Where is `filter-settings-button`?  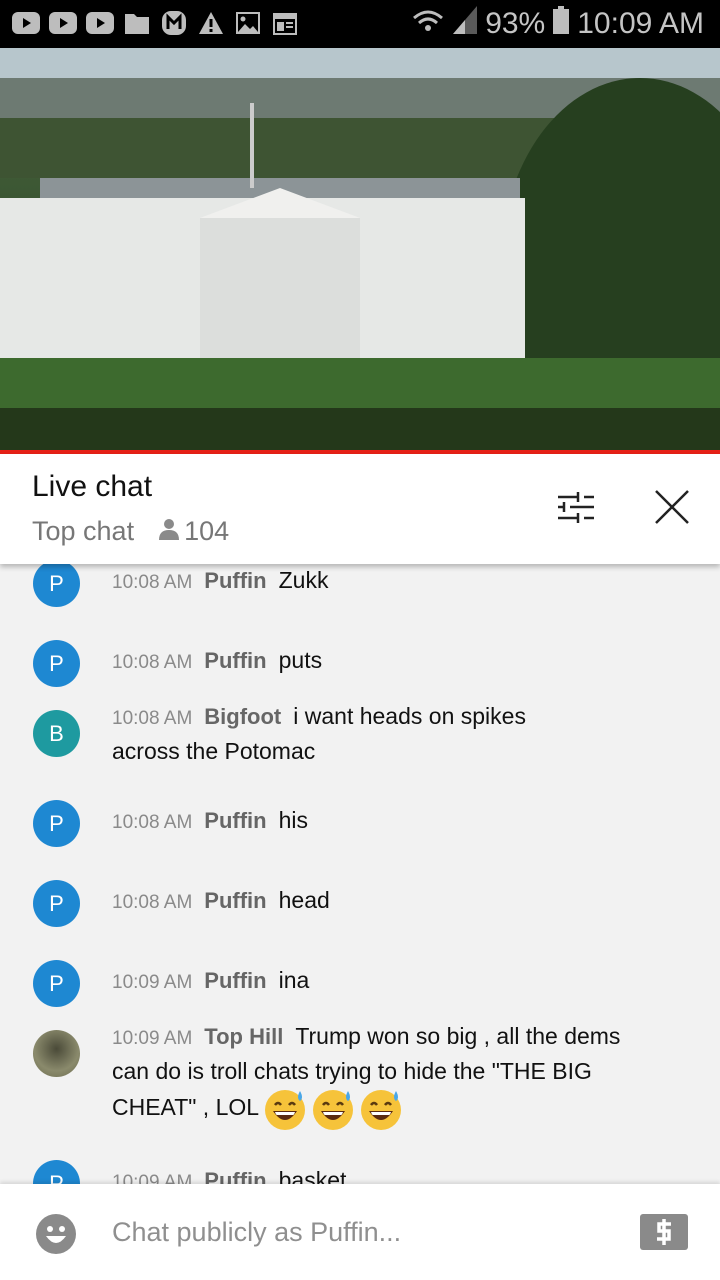 filter-settings-button is located at coordinates (576, 509).